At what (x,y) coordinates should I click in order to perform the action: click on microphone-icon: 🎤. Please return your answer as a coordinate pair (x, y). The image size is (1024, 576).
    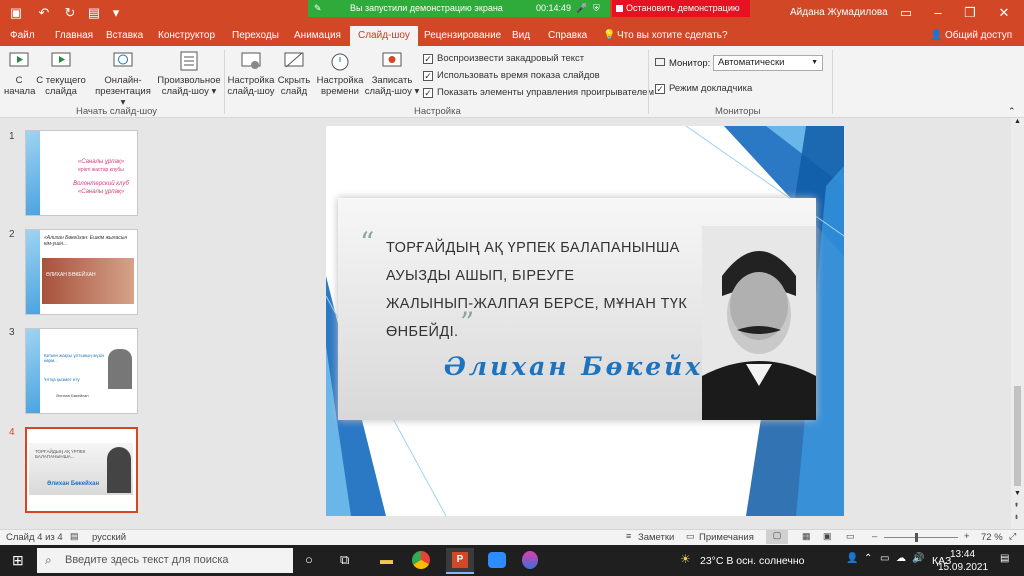
    Looking at the image, I should click on (581, 8).